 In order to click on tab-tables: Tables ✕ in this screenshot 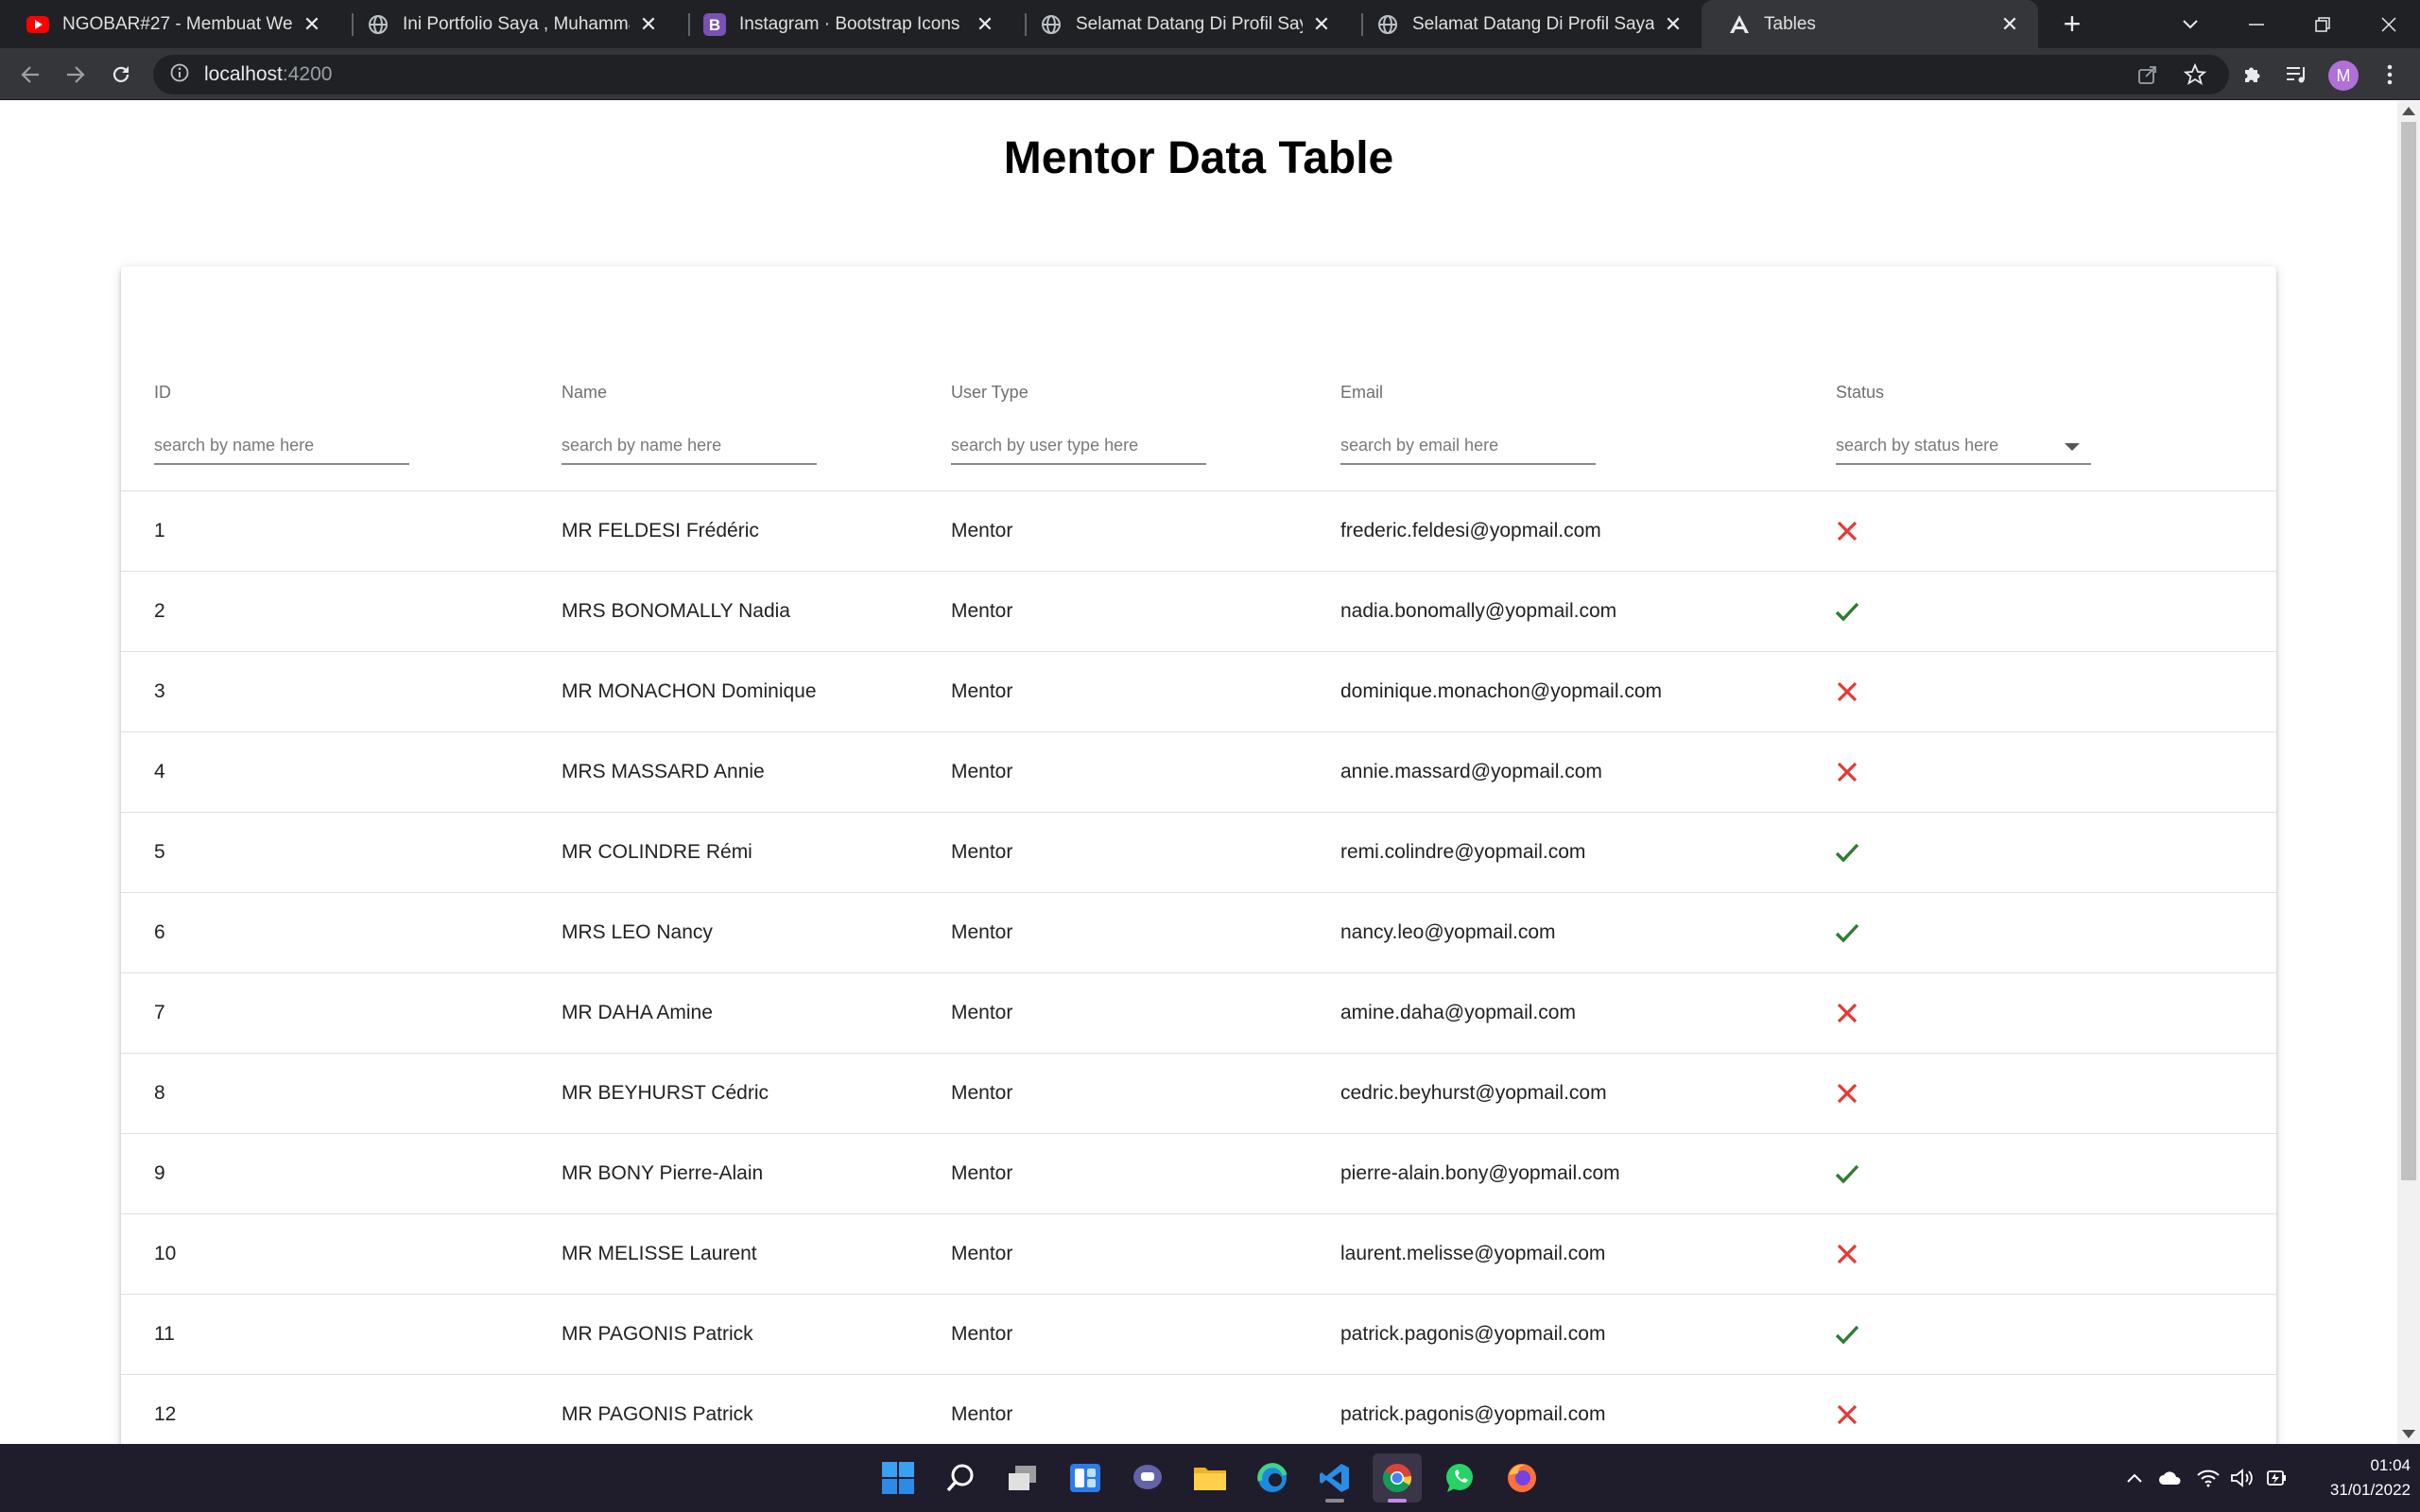, I will do `click(1870, 24)`.